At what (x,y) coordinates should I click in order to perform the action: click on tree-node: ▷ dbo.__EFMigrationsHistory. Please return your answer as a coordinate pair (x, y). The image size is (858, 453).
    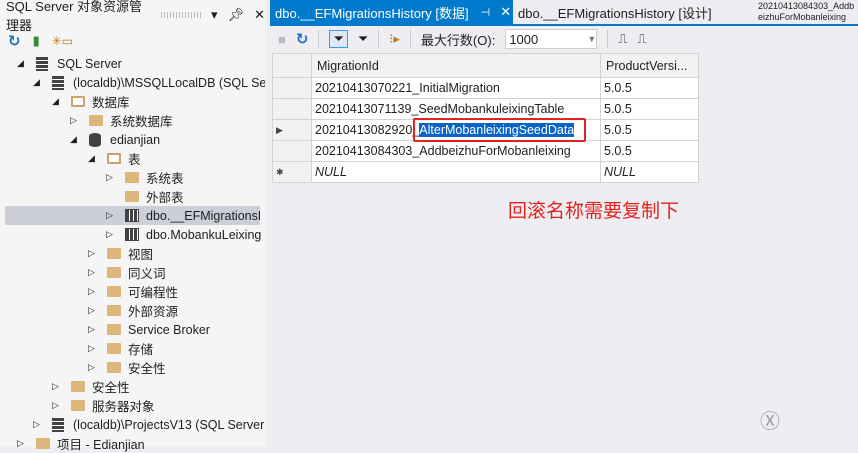
    Looking at the image, I should click on (132, 215).